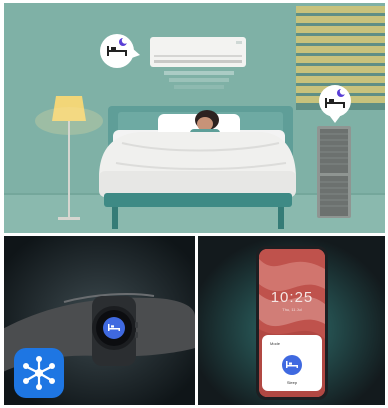 The image size is (388, 408). I want to click on smartthings-logo, so click(39, 373).